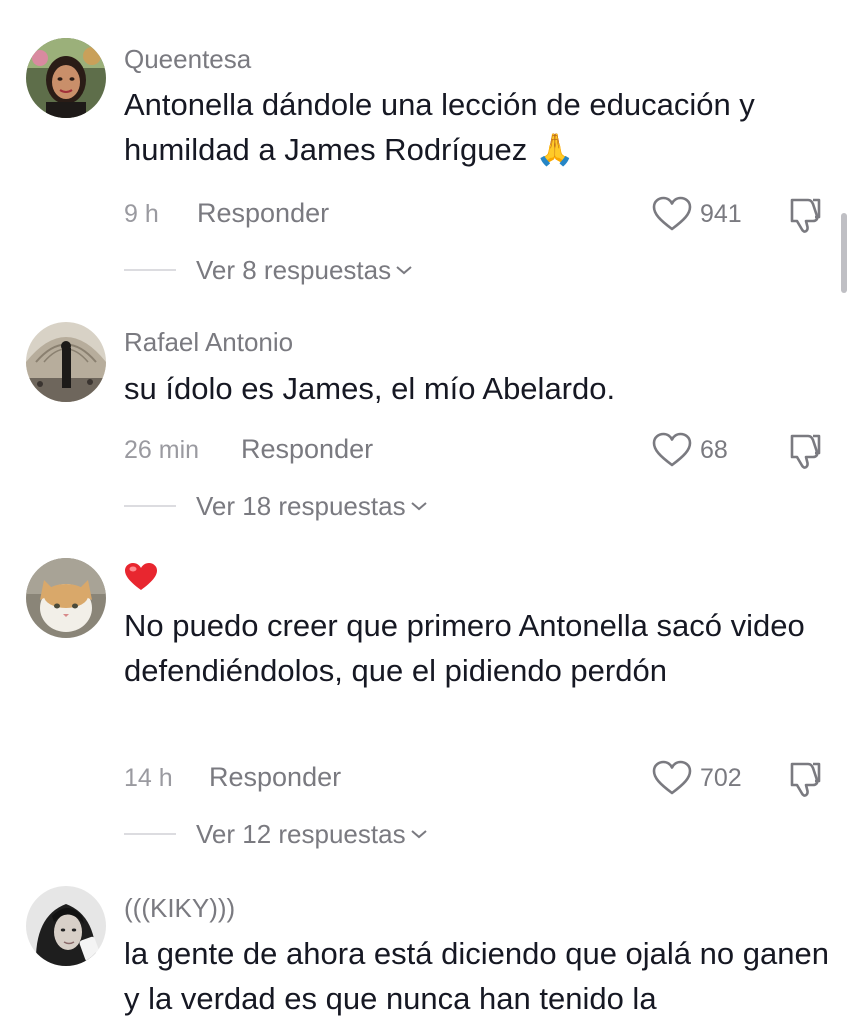 The image size is (855, 1024). Describe the element at coordinates (721, 213) in the screenshot. I see `like-count: 941` at that location.